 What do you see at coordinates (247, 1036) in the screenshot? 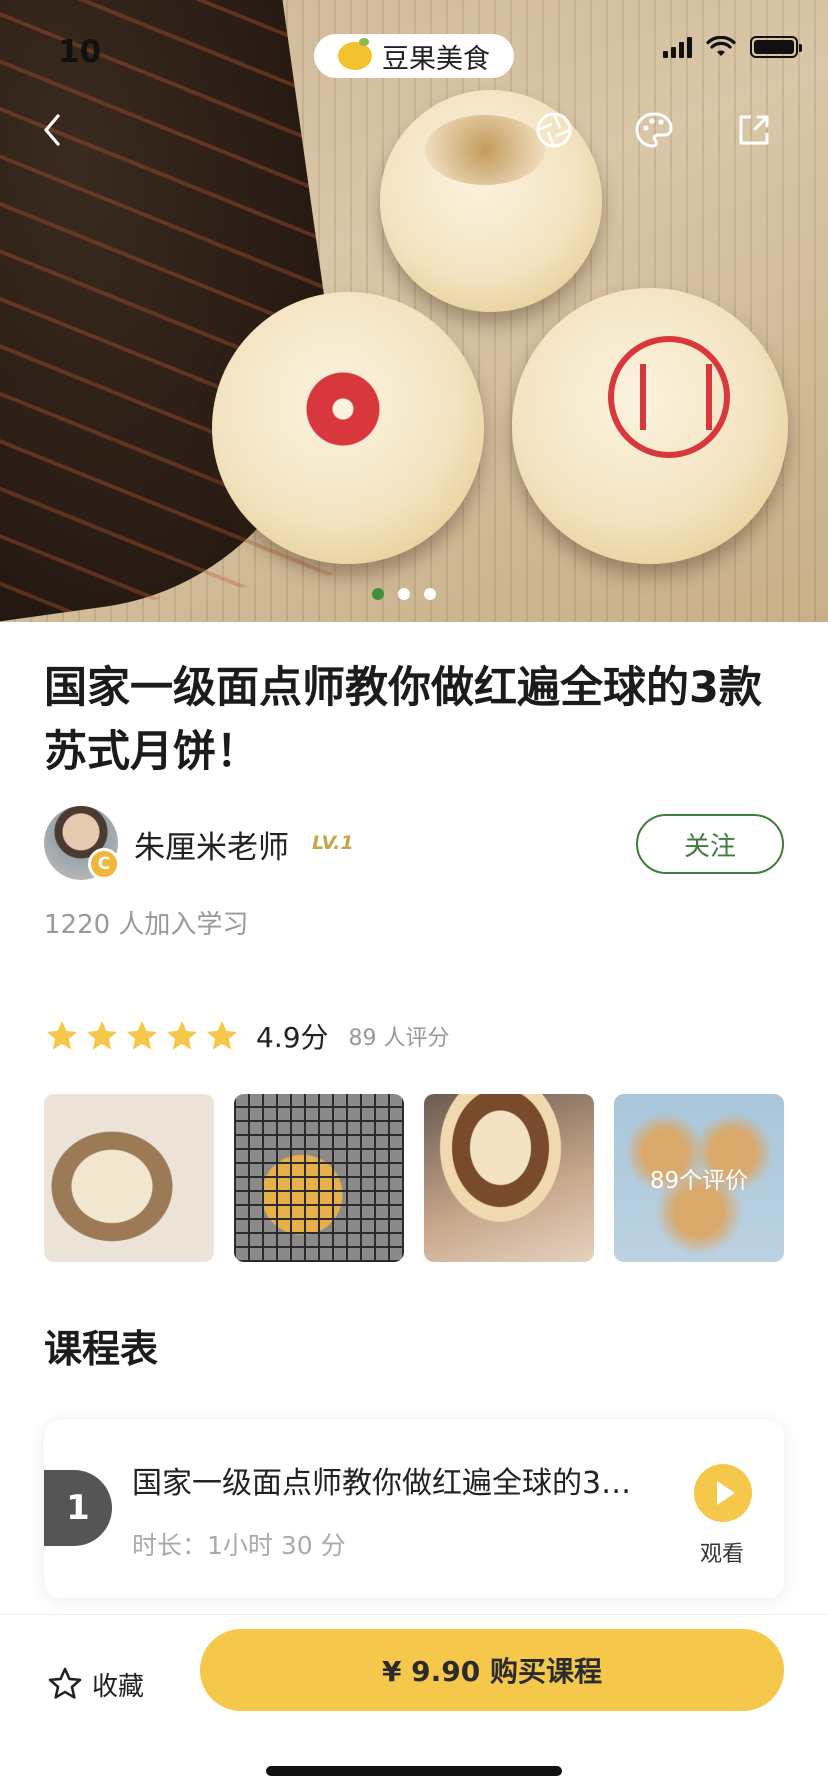
I see `rating-row: 4.9分 89 人评分` at bounding box center [247, 1036].